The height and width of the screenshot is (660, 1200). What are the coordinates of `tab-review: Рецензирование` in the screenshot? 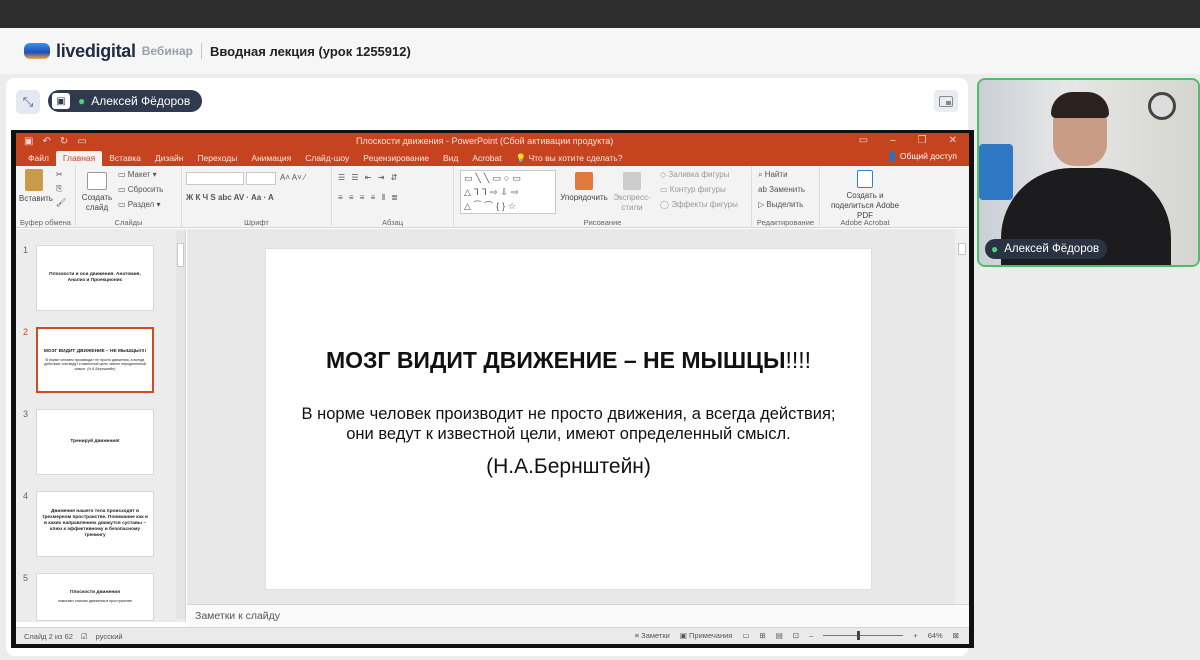 It's located at (396, 158).